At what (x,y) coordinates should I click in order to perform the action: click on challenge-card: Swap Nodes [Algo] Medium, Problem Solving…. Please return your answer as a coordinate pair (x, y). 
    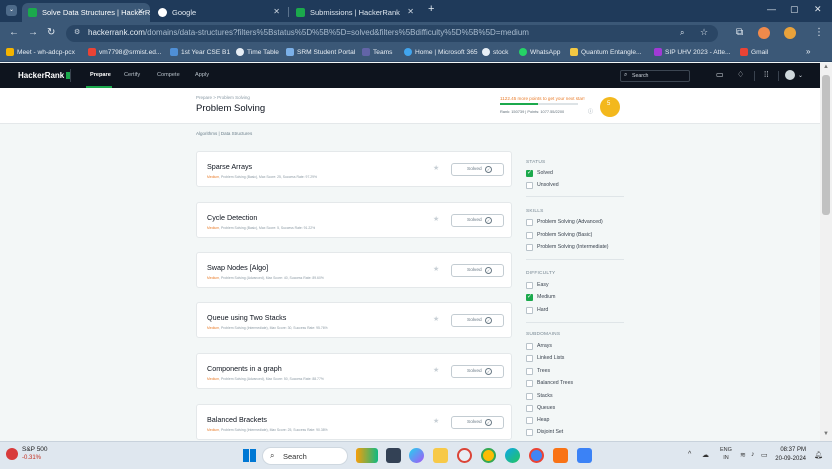
    Looking at the image, I should click on (354, 270).